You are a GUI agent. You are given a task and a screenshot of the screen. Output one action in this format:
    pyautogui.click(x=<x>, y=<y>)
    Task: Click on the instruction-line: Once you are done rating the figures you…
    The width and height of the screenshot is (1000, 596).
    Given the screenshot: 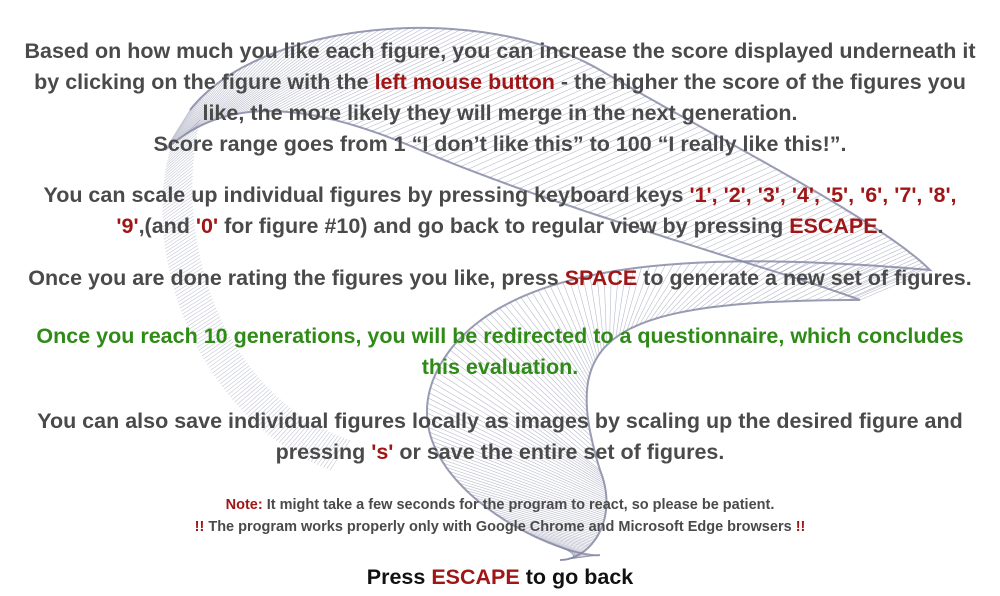 What is the action you would take?
    pyautogui.click(x=500, y=278)
    